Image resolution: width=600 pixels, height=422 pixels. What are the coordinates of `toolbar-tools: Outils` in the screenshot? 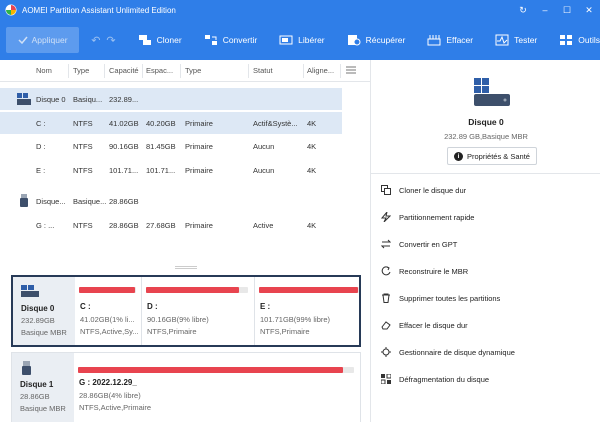 It's located at (579, 40).